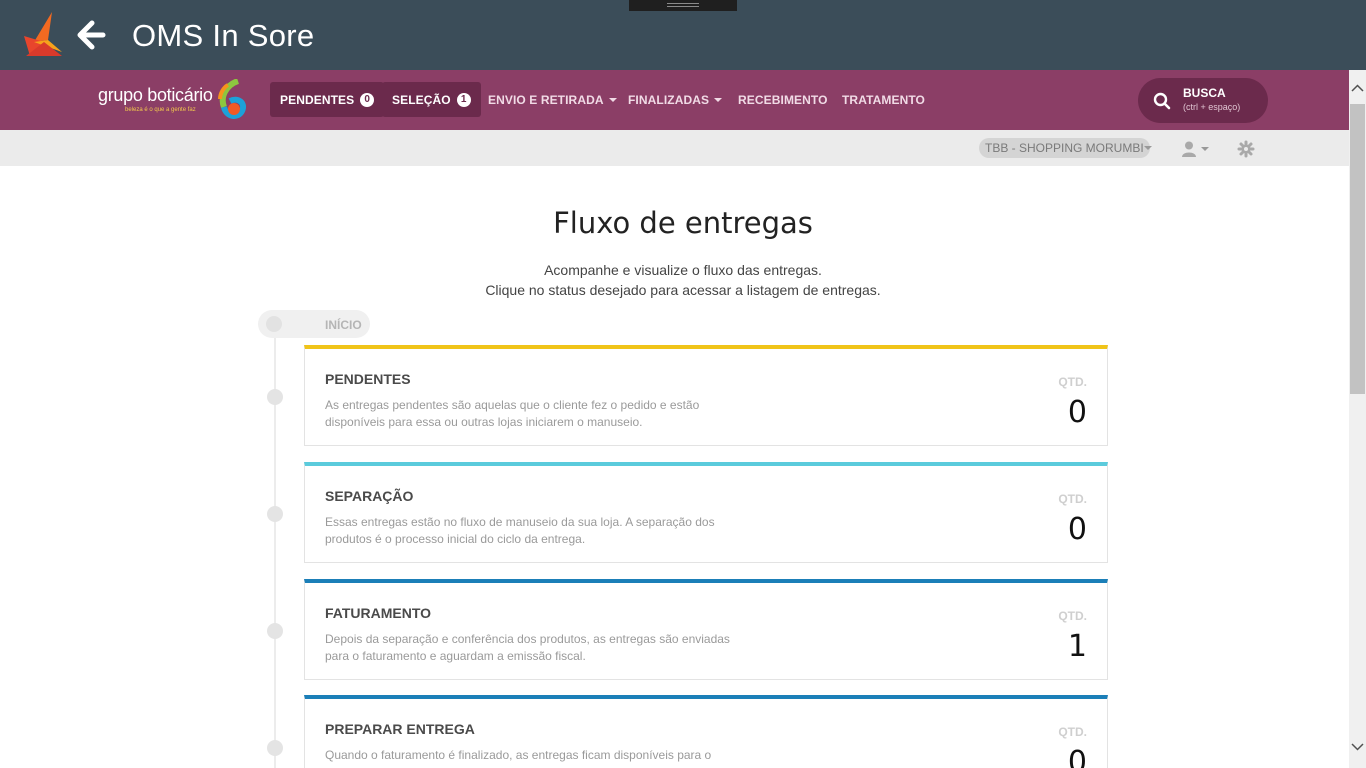  What do you see at coordinates (669, 99) in the screenshot?
I see `nav-label-finalizadas: FINALIZADAS` at bounding box center [669, 99].